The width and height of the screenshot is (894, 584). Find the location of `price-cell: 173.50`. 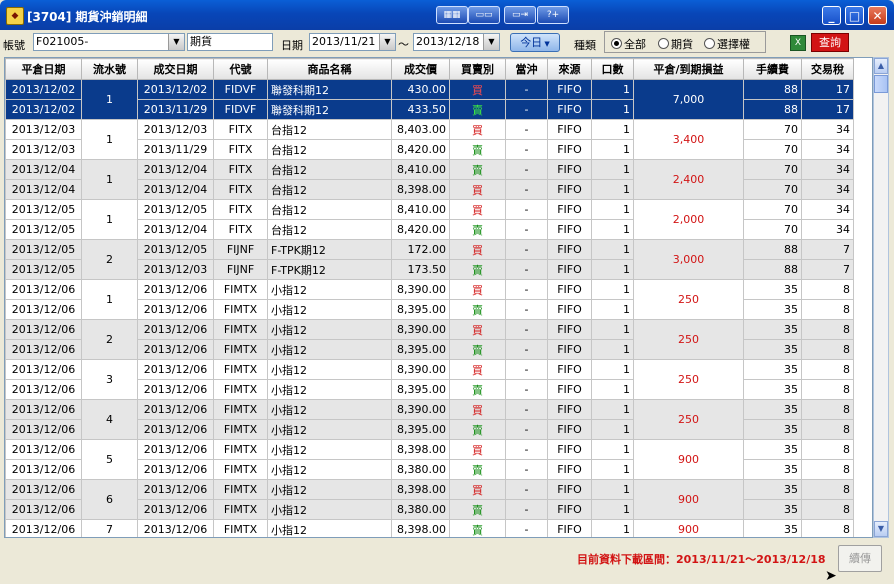

price-cell: 173.50 is located at coordinates (420, 269).